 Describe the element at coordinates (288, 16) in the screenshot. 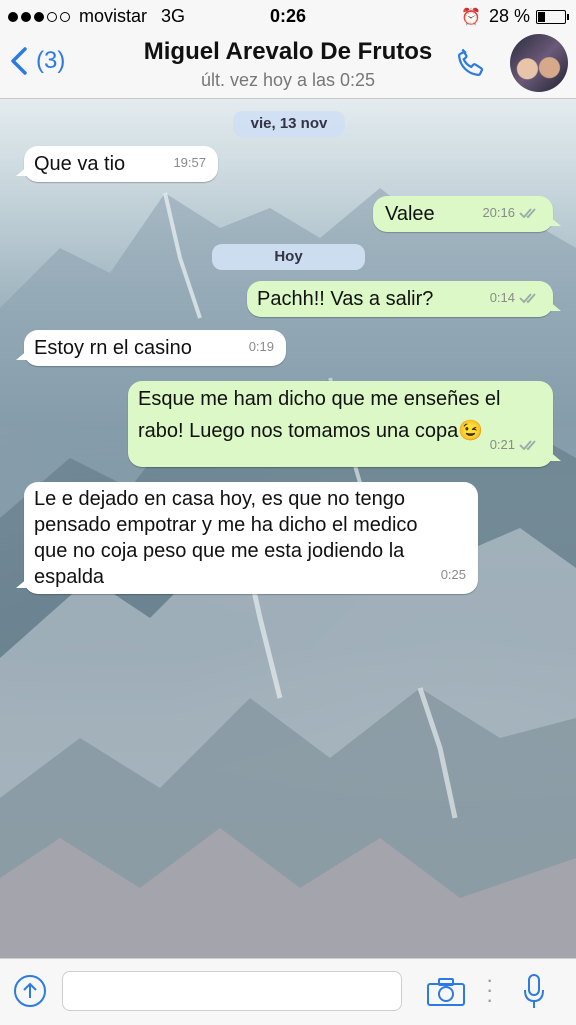

I see `status-bar: movistar 3G 0:26 ⏰ 28 %` at that location.